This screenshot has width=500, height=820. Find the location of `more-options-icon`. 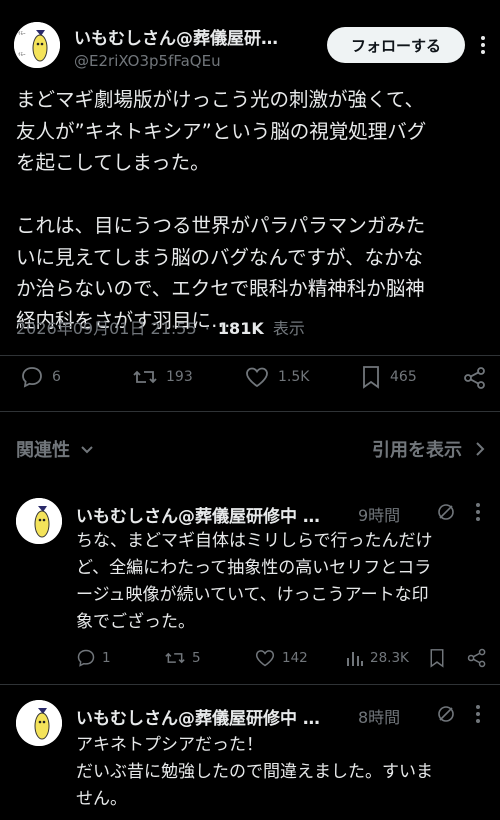

more-options-icon is located at coordinates (483, 45).